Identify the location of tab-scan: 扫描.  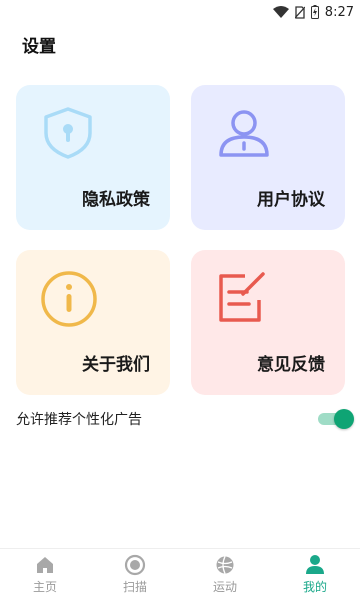
(135, 574).